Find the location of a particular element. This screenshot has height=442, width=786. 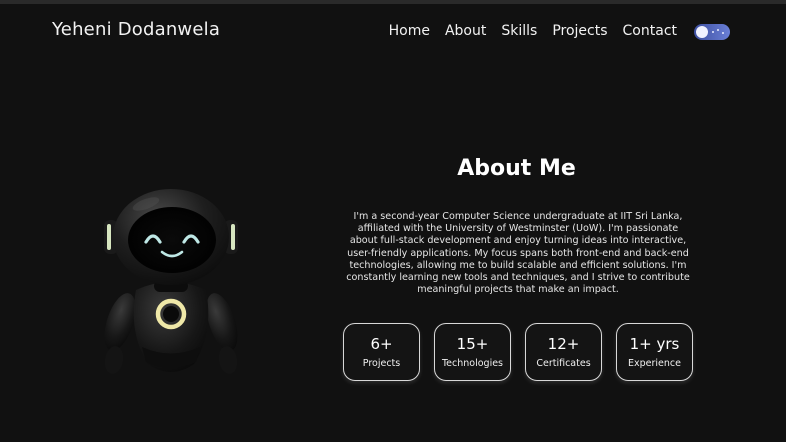

stat-card-certificates: 12+ Certificates is located at coordinates (563, 352).